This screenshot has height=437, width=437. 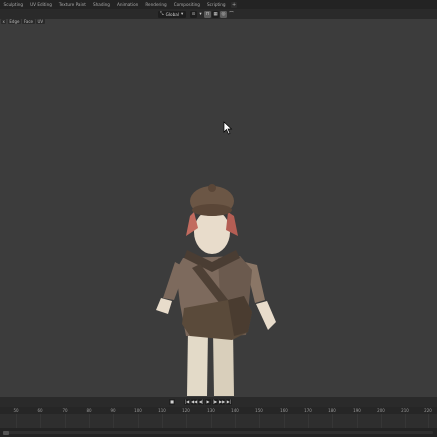 What do you see at coordinates (28, 21) in the screenshot?
I see `select-mode-face: Face` at bounding box center [28, 21].